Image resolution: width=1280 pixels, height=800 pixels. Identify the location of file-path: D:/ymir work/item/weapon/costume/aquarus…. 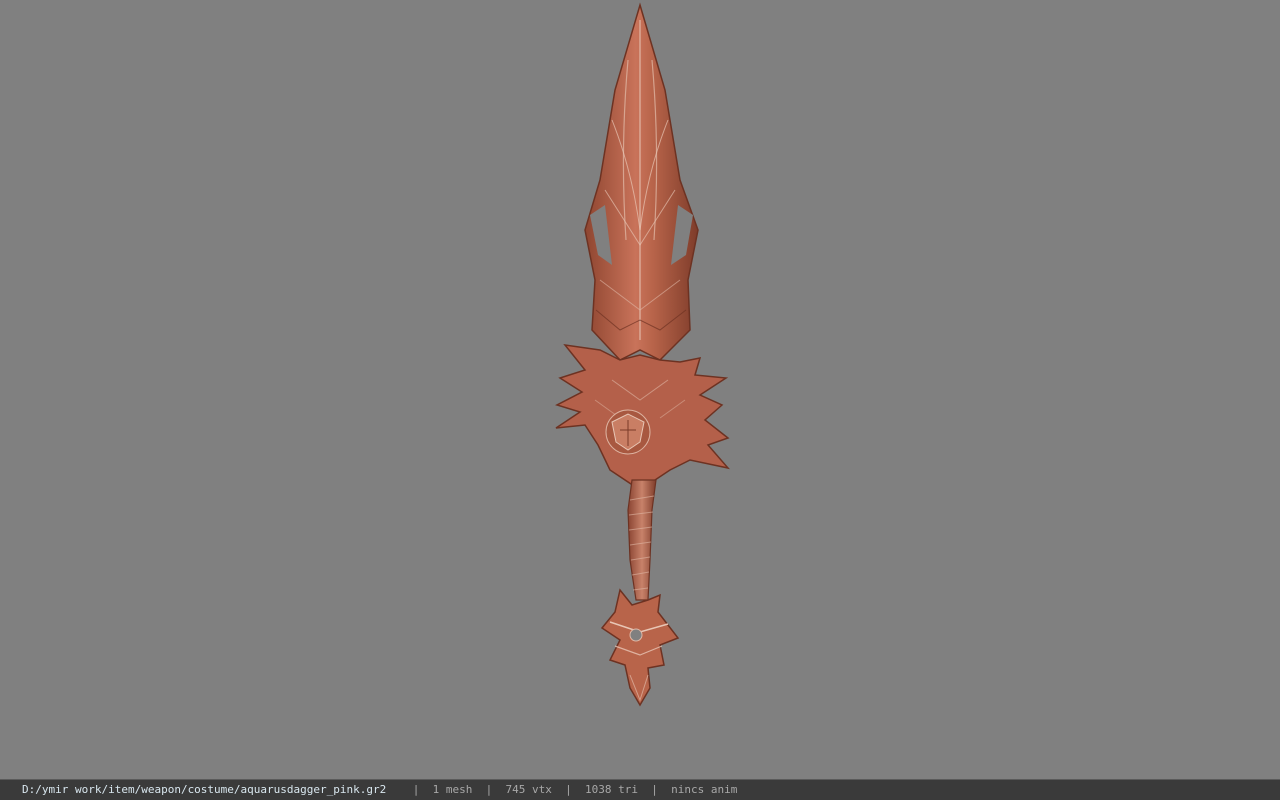
(204, 789).